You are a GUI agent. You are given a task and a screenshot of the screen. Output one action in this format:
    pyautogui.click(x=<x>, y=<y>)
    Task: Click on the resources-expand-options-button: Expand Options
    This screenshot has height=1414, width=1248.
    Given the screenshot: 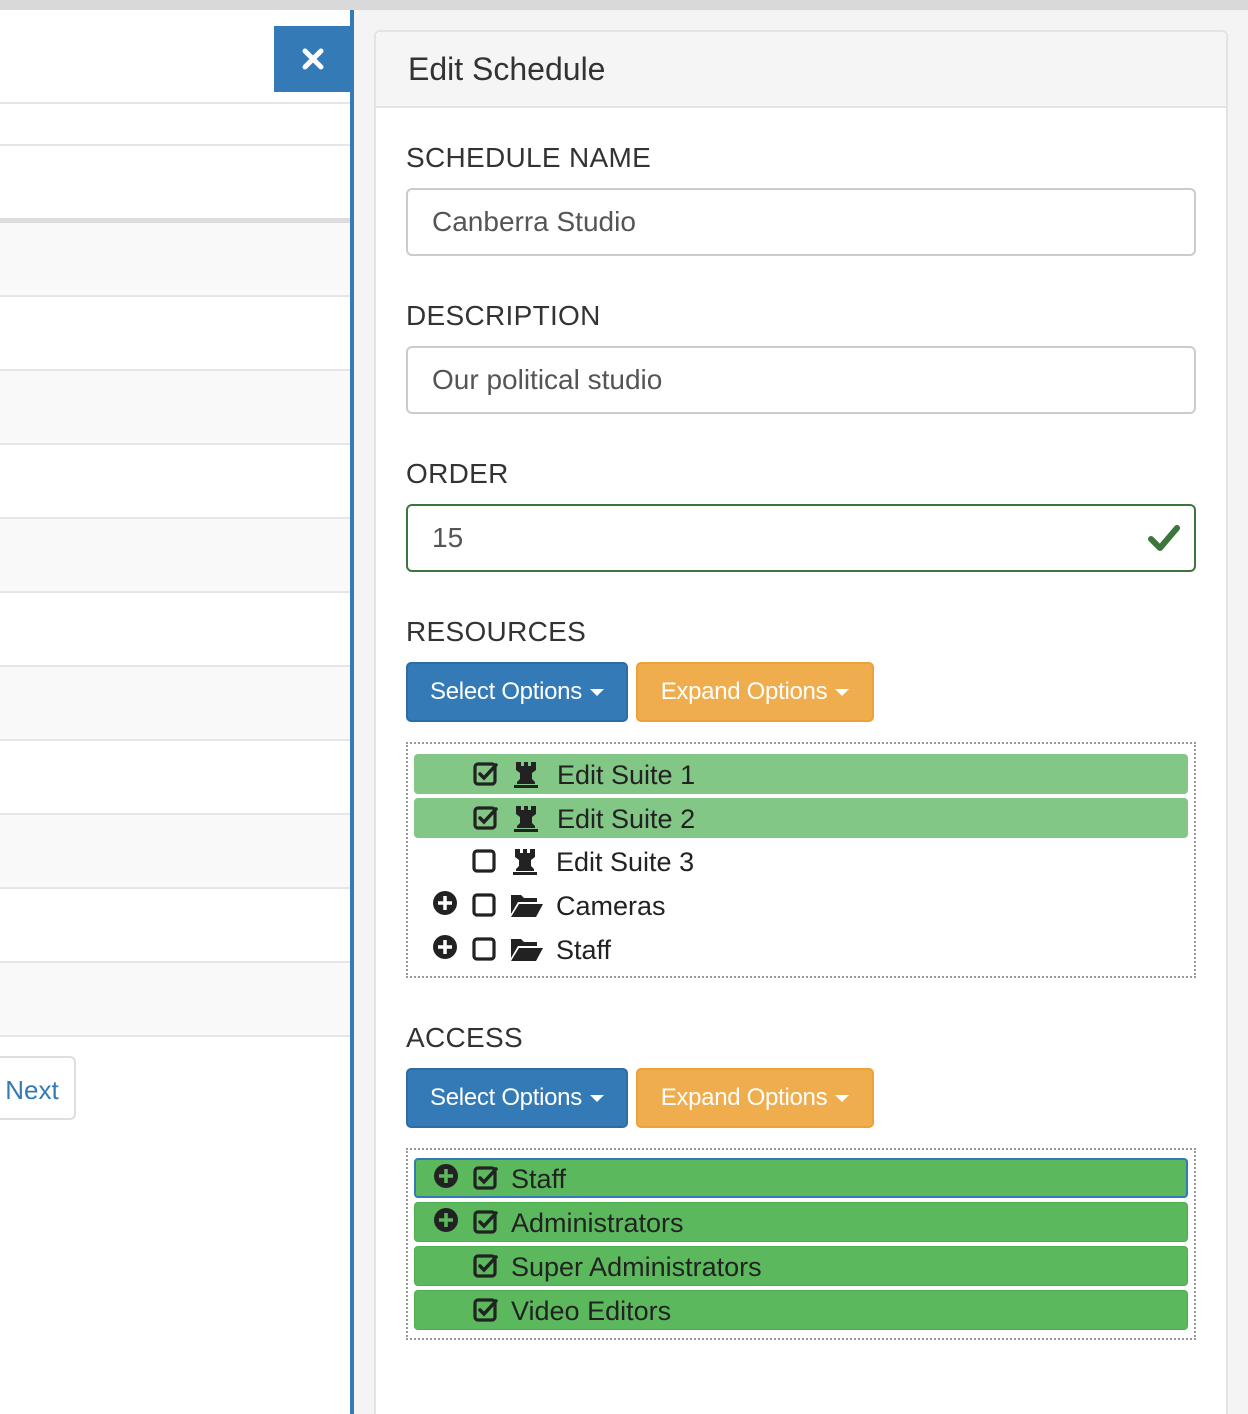 What is the action you would take?
    pyautogui.click(x=755, y=692)
    